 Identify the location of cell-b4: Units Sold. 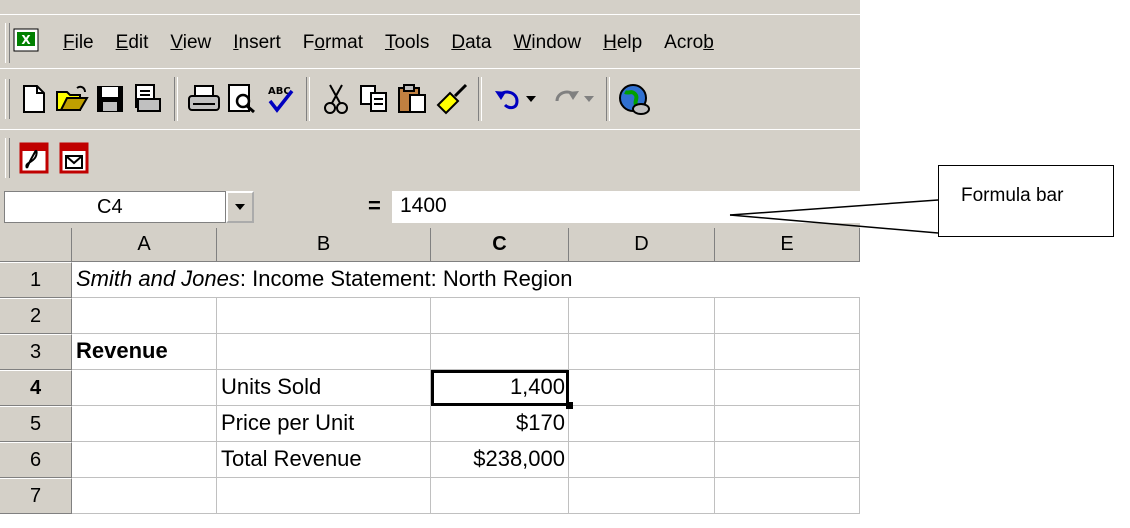
(324, 388).